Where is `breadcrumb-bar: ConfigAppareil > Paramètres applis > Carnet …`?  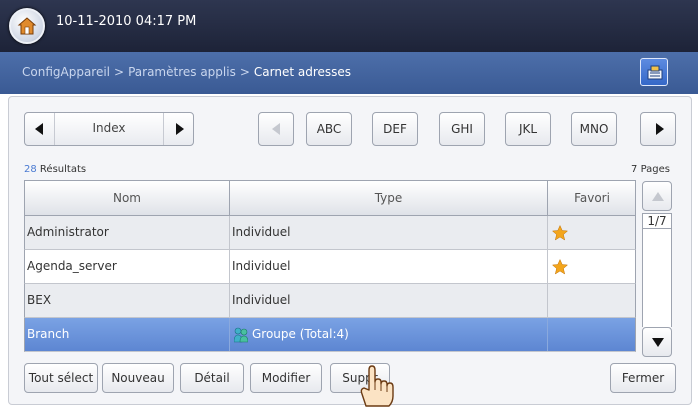
breadcrumb-bar: ConfigAppareil > Paramètres applis > Carnet … is located at coordinates (349, 73).